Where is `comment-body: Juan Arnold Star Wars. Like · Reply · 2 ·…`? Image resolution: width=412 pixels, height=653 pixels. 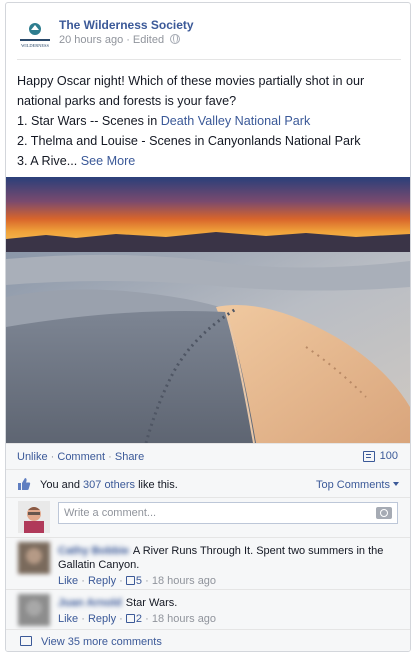 comment-body: Juan Arnold Star Wars. Like · Reply · 2 ·… is located at coordinates (228, 611).